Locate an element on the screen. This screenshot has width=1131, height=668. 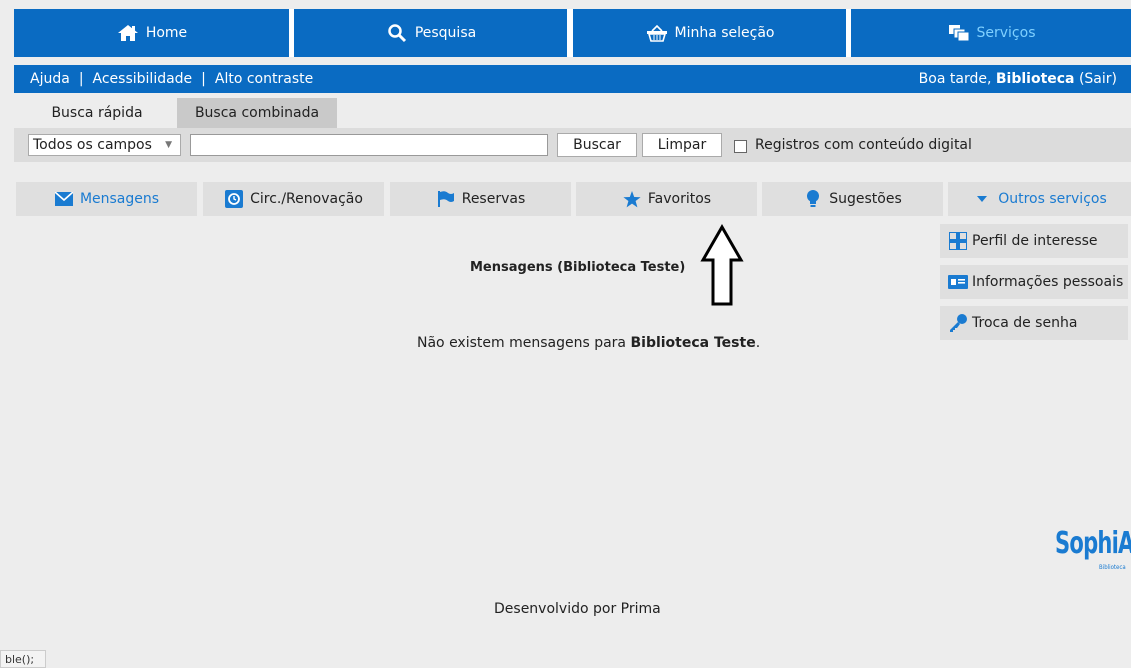
nav-servicos: Serviços is located at coordinates (991, 33).